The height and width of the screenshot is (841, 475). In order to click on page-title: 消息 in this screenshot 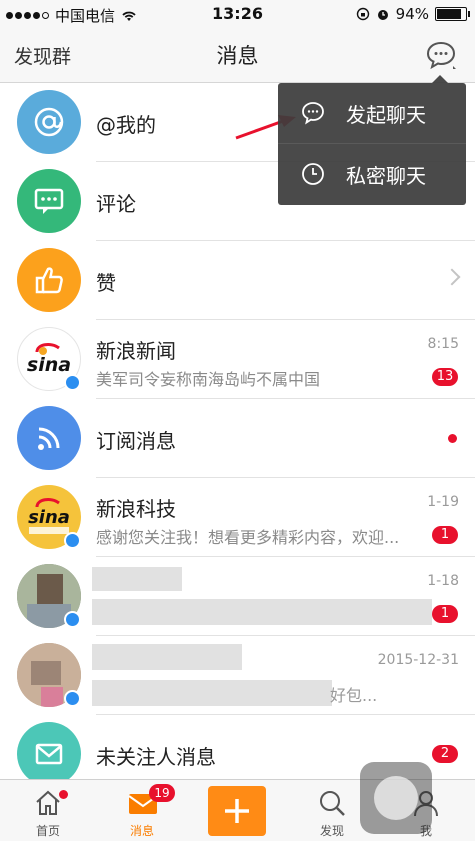, I will do `click(237, 56)`.